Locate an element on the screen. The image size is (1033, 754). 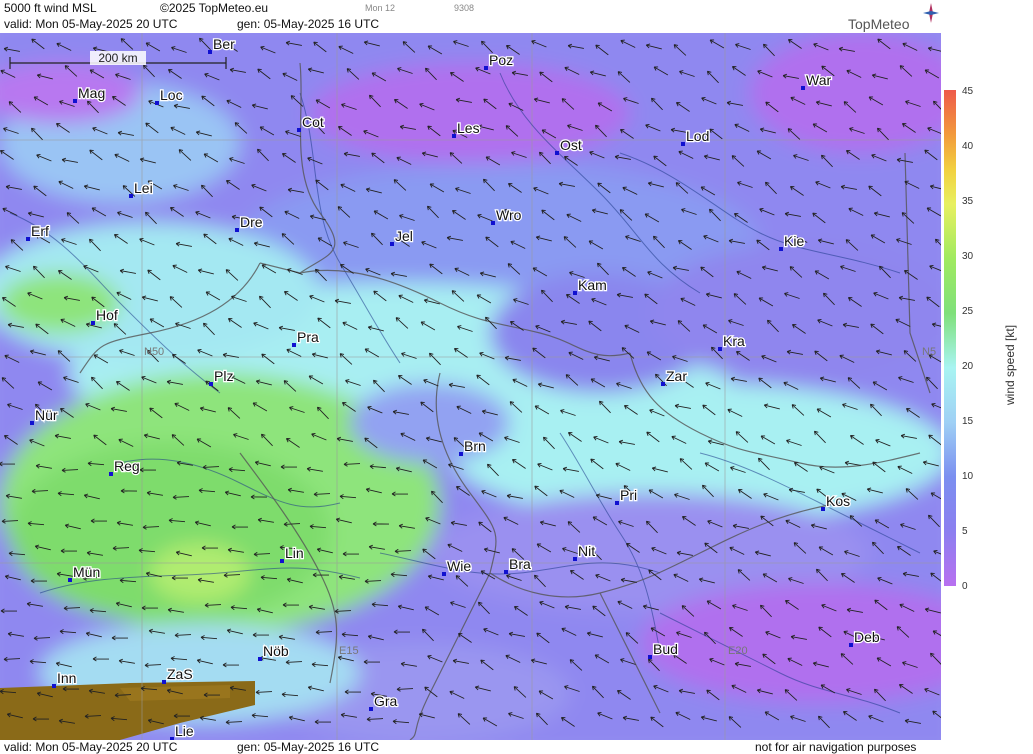
city-label: Zar is located at coordinates (676, 376).